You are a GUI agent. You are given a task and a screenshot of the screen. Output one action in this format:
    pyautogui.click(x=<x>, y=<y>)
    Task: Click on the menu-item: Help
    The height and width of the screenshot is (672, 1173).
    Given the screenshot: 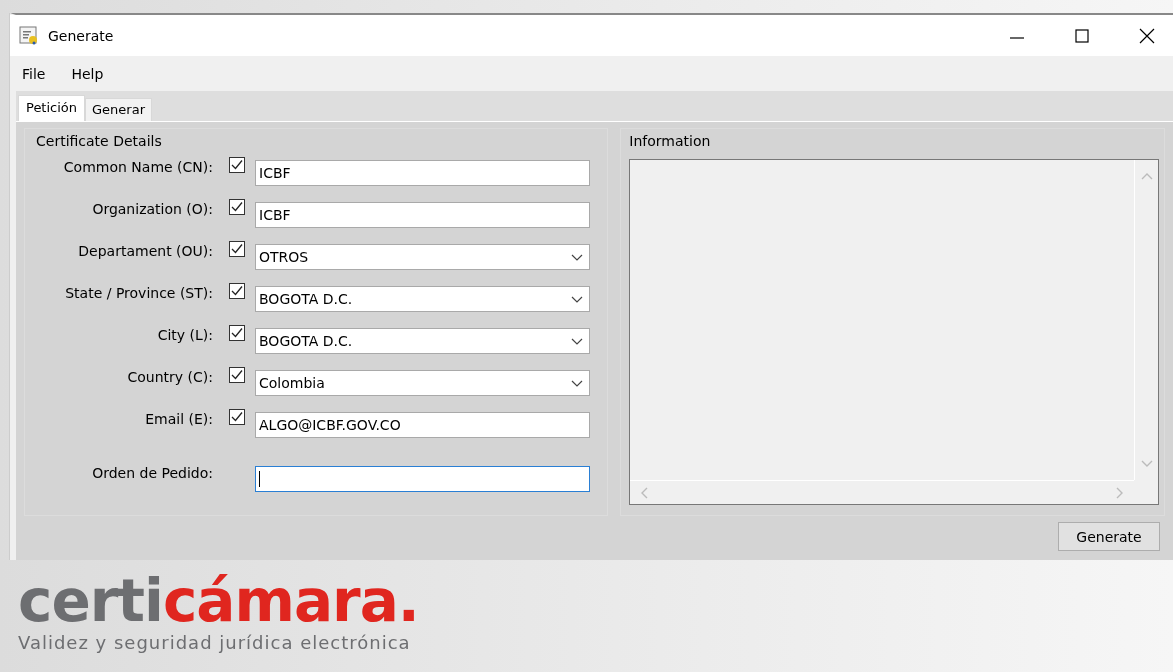 What is the action you would take?
    pyautogui.click(x=87, y=73)
    